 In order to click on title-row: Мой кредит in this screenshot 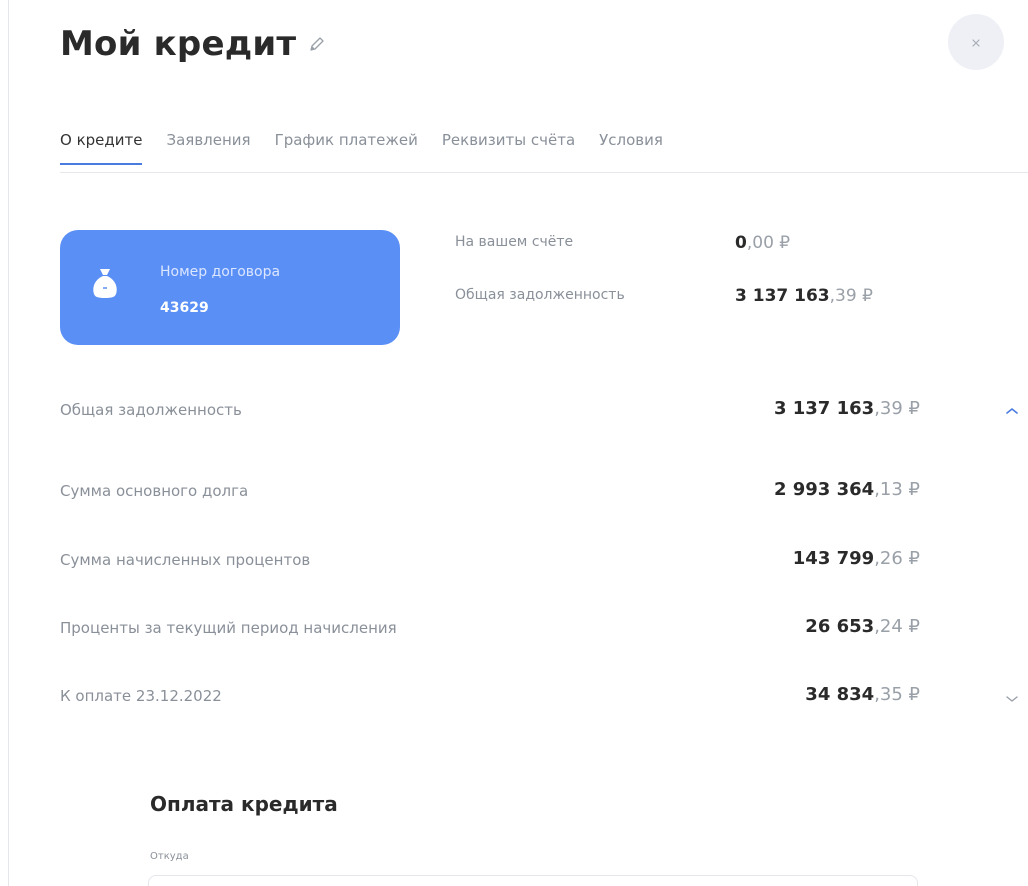, I will do `click(193, 44)`.